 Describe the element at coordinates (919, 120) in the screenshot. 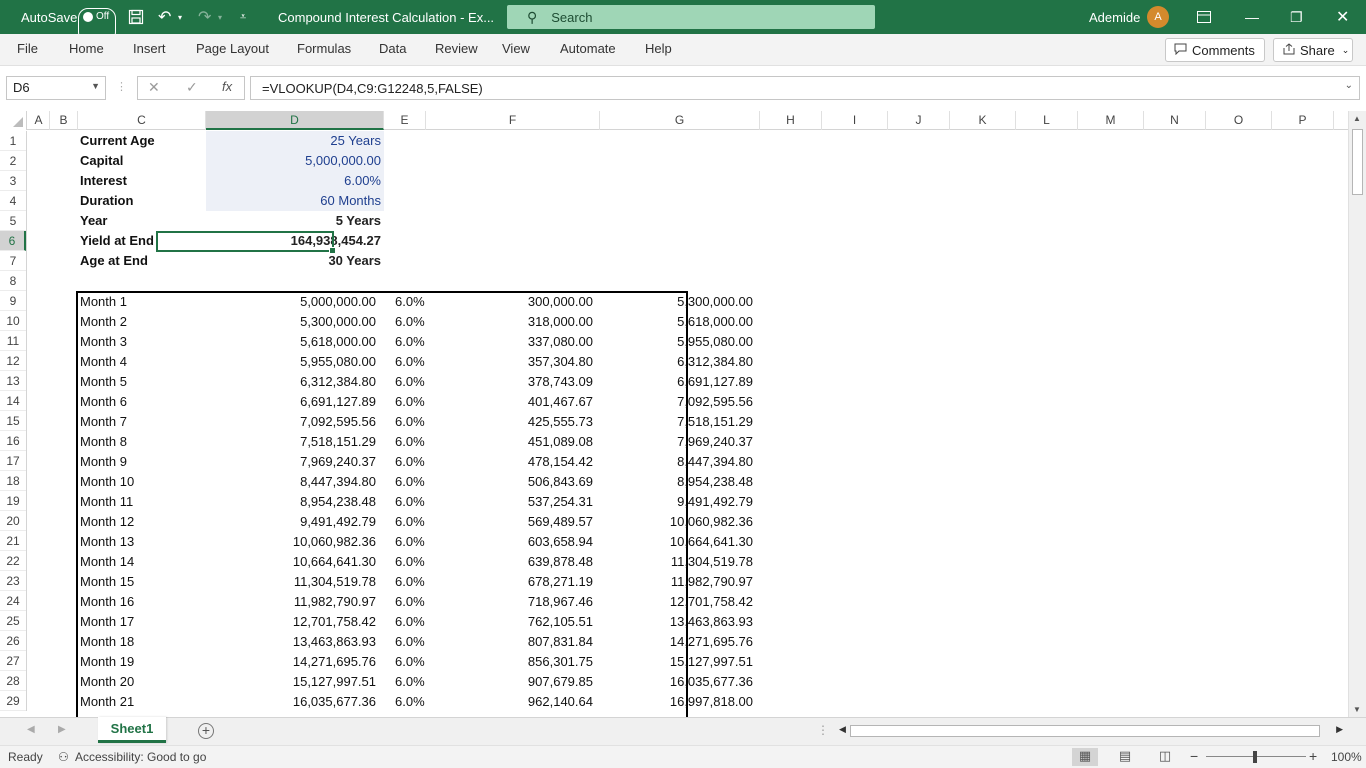

I see `column-header-j: J` at that location.